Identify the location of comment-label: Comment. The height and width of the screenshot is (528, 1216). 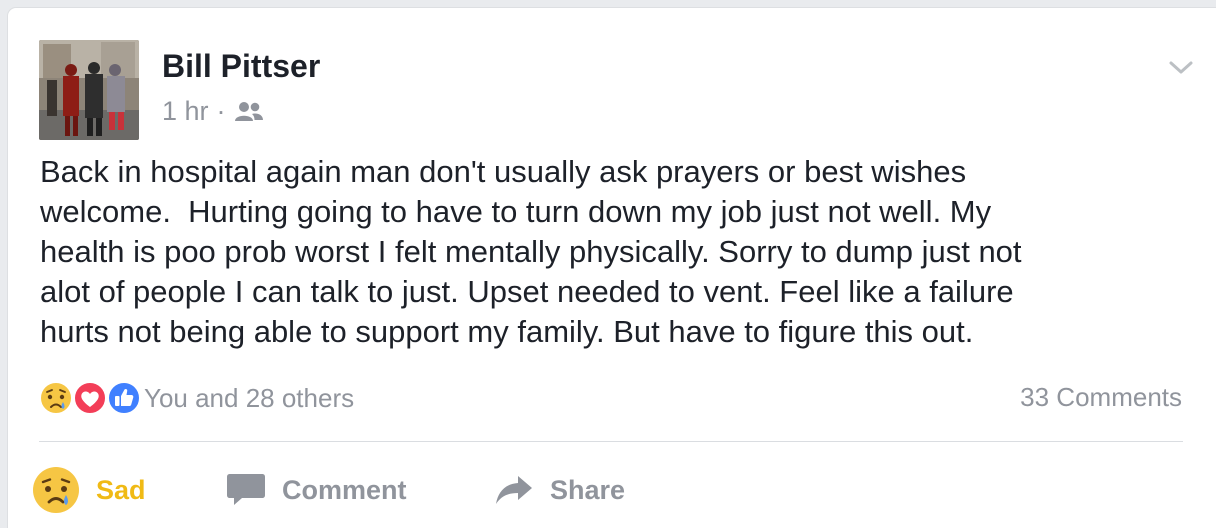
(344, 489).